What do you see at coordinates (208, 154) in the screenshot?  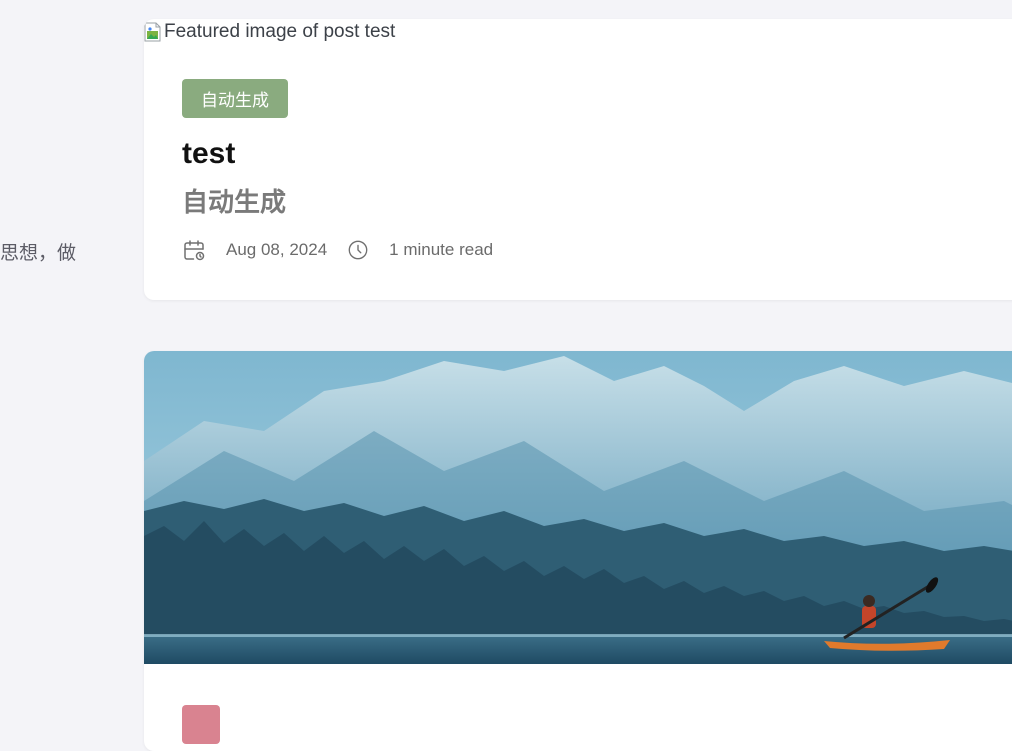 I see `post-title: test` at bounding box center [208, 154].